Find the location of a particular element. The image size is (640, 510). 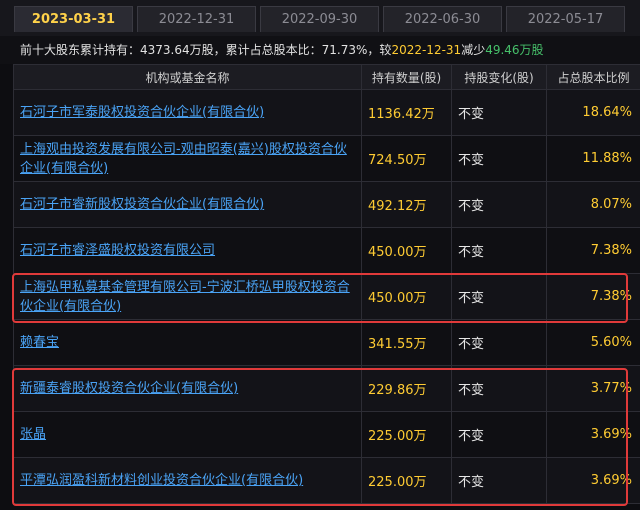

table-row: 张晶 225.00万 不变 3.69% is located at coordinates (326, 434).